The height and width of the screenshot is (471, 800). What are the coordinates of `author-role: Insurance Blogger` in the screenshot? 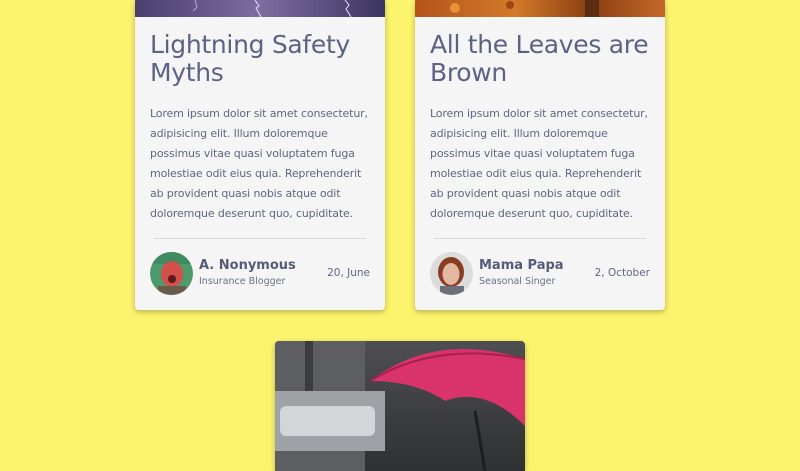 It's located at (242, 281).